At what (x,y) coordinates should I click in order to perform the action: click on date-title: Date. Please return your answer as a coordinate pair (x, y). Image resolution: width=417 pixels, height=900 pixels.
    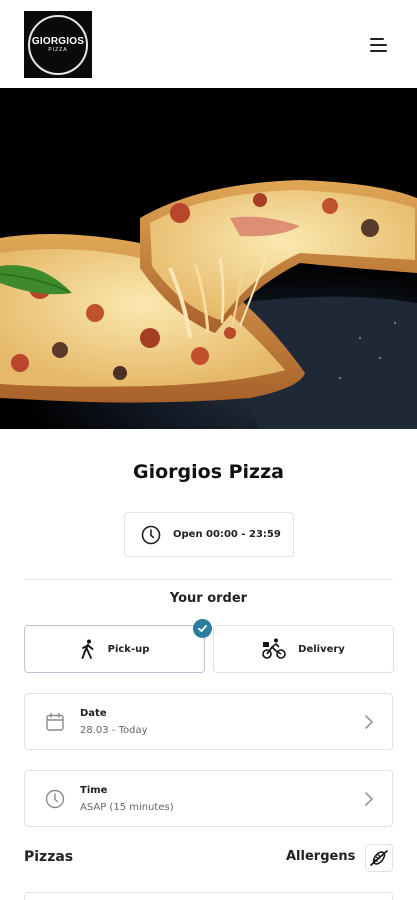
    Looking at the image, I should click on (93, 713).